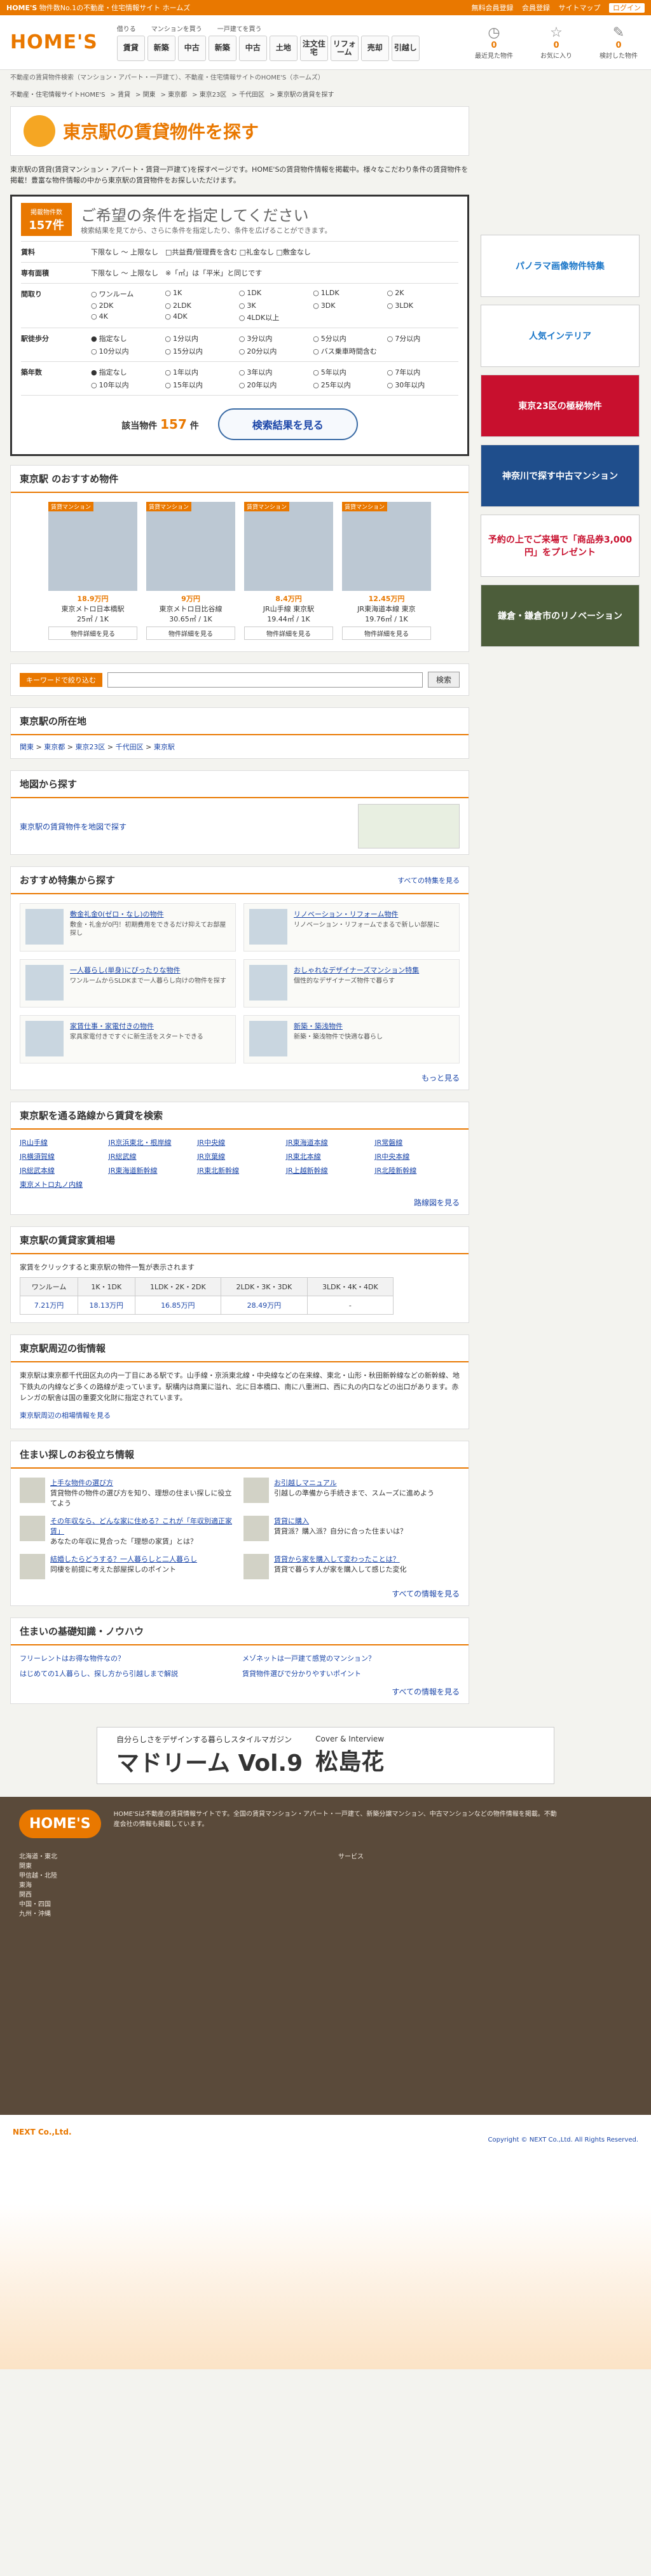  What do you see at coordinates (27, 747) in the screenshot?
I see `loc-kanto: 関東` at bounding box center [27, 747].